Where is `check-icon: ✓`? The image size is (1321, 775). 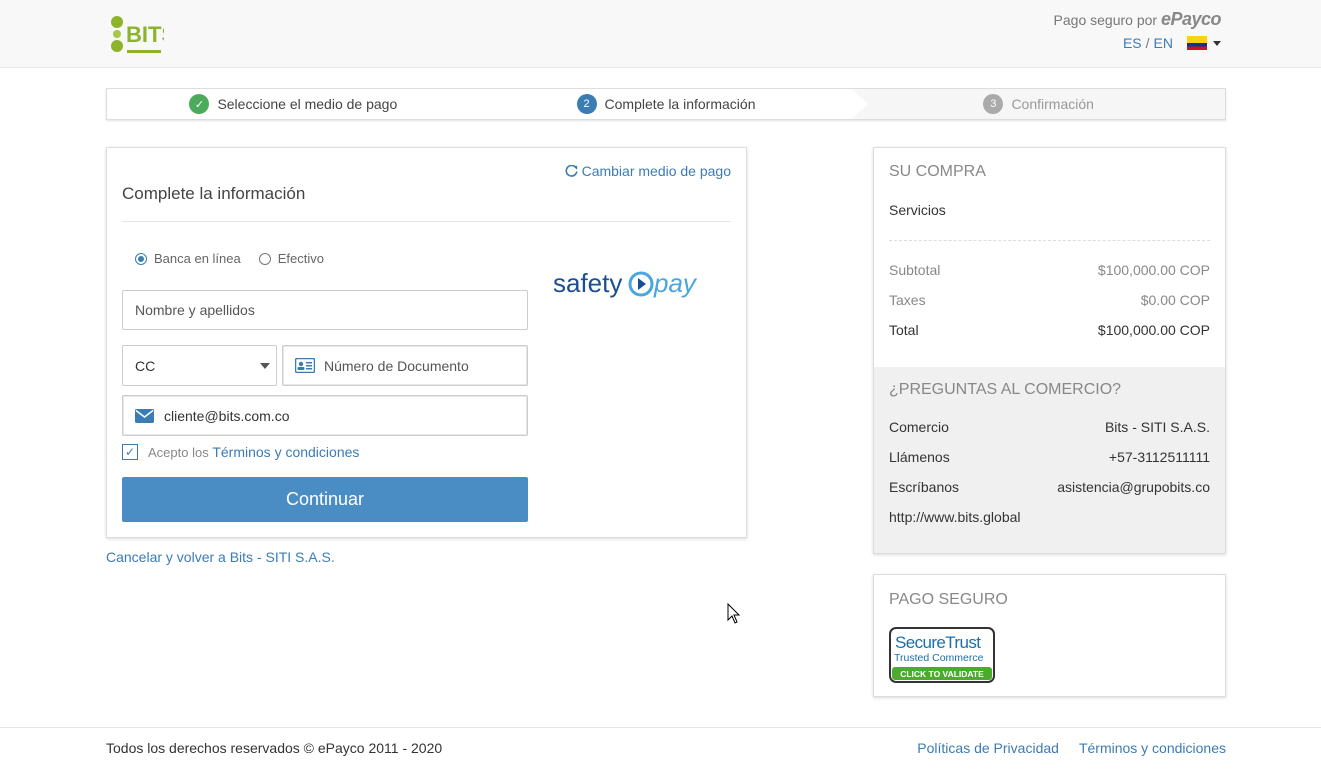
check-icon: ✓ is located at coordinates (199, 104).